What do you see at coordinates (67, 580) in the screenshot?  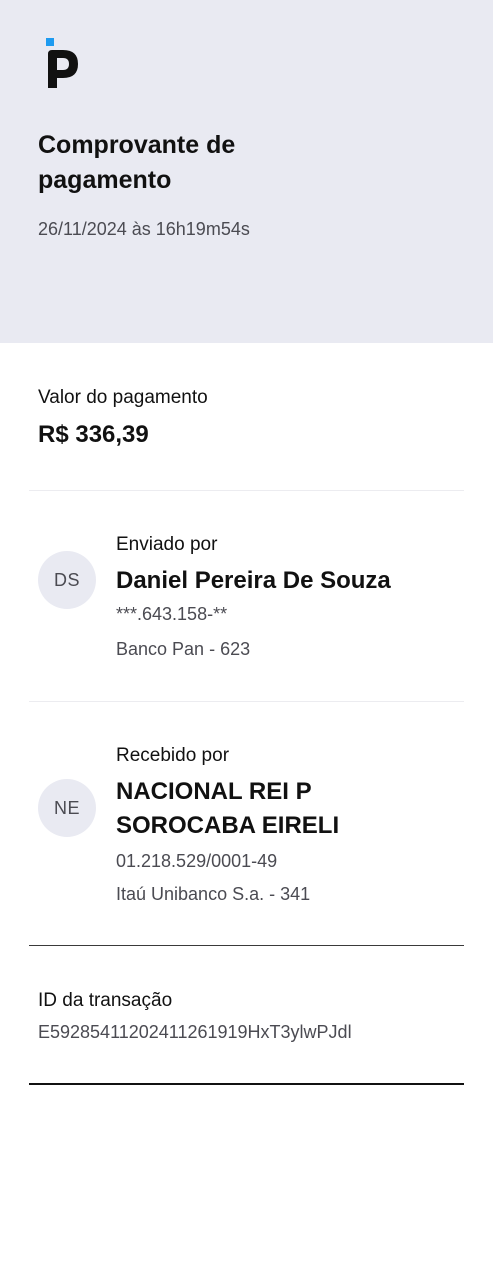 I see `sender-avatar: DS` at bounding box center [67, 580].